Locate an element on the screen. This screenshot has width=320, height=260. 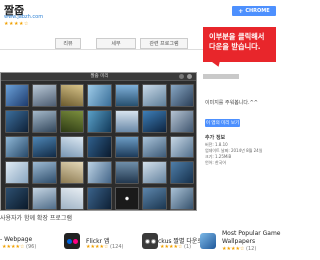
related-item: Flickr 앱 ★★★★☆ (124) is located at coordinates (98, 244).